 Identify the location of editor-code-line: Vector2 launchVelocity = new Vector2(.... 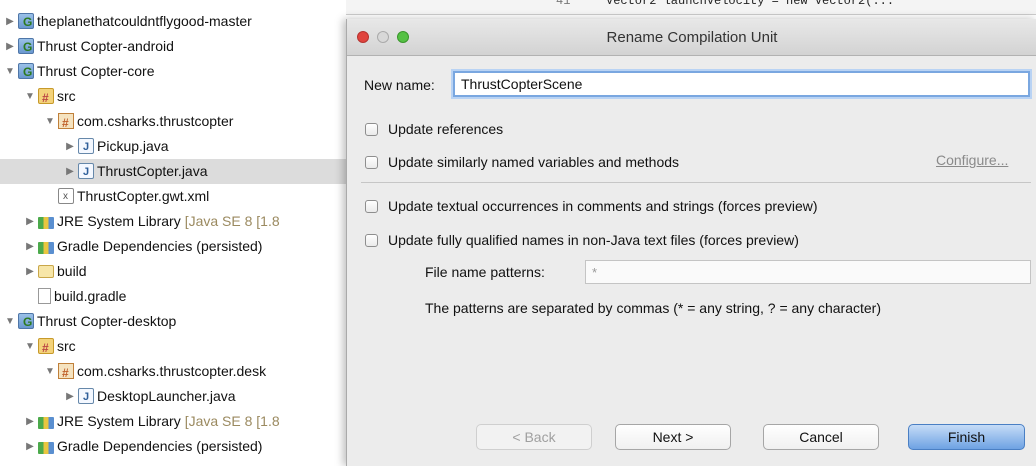
(750, 4).